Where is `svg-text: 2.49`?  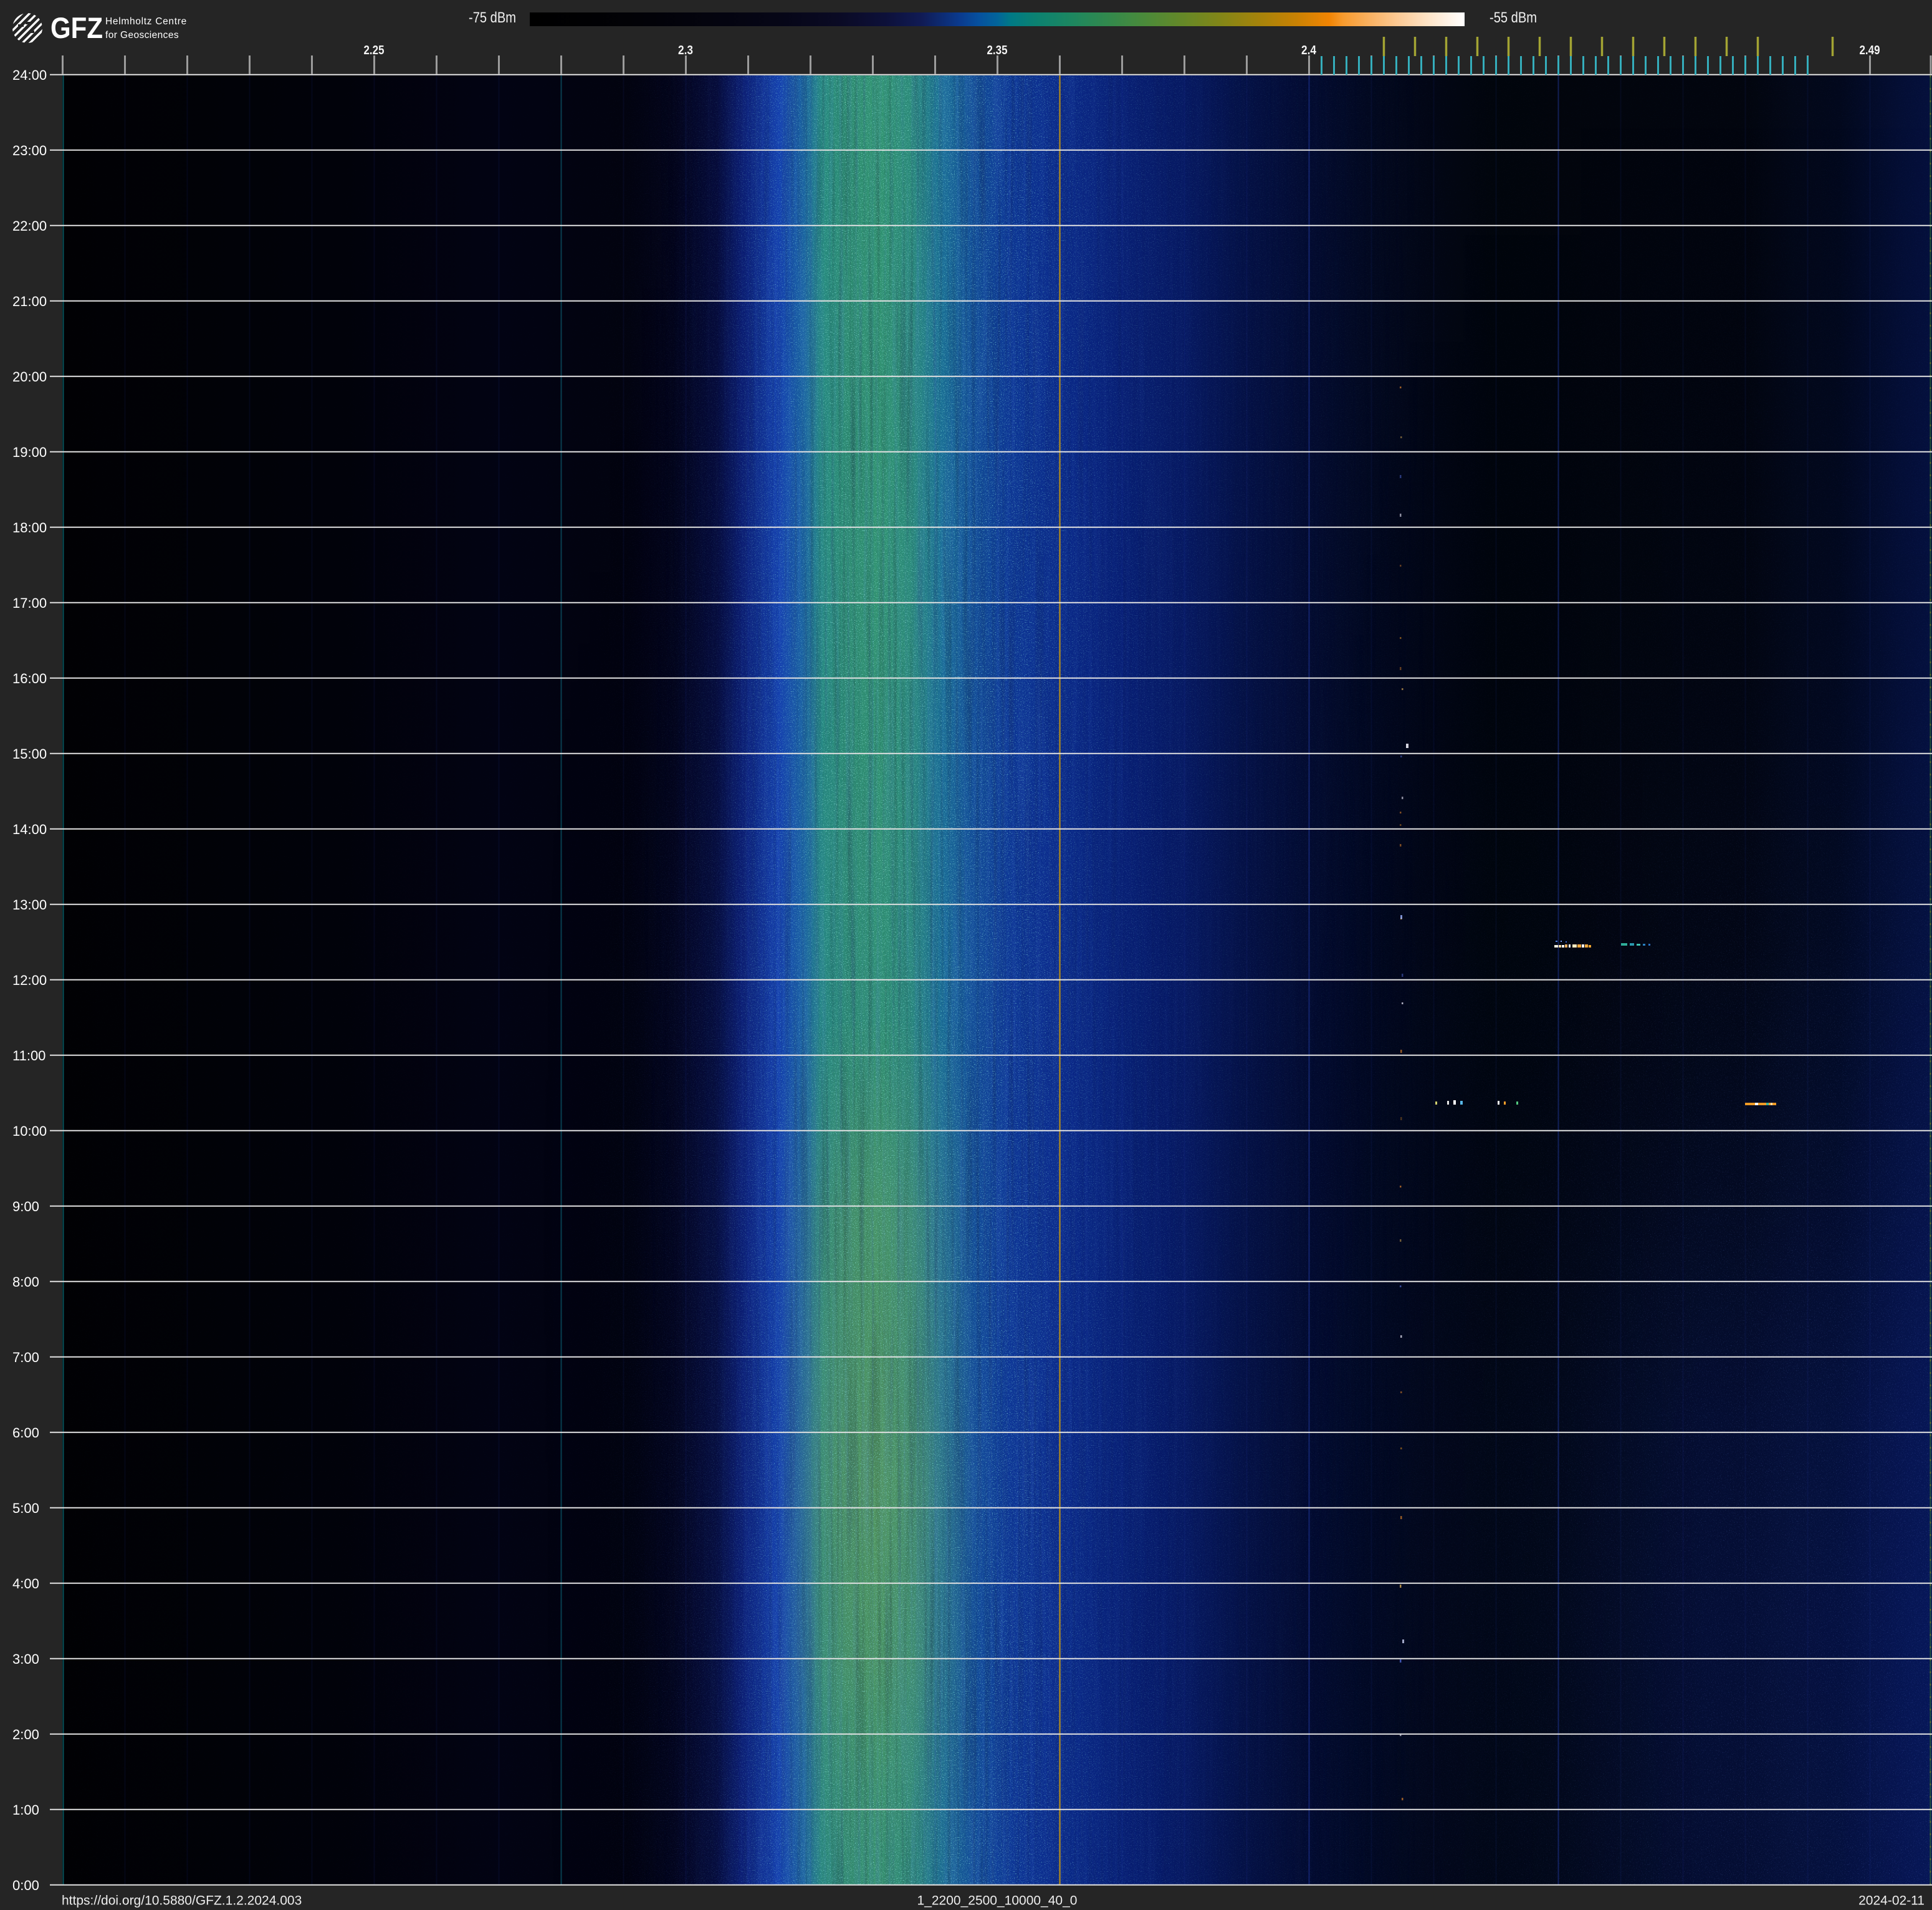 svg-text: 2.49 is located at coordinates (1870, 50).